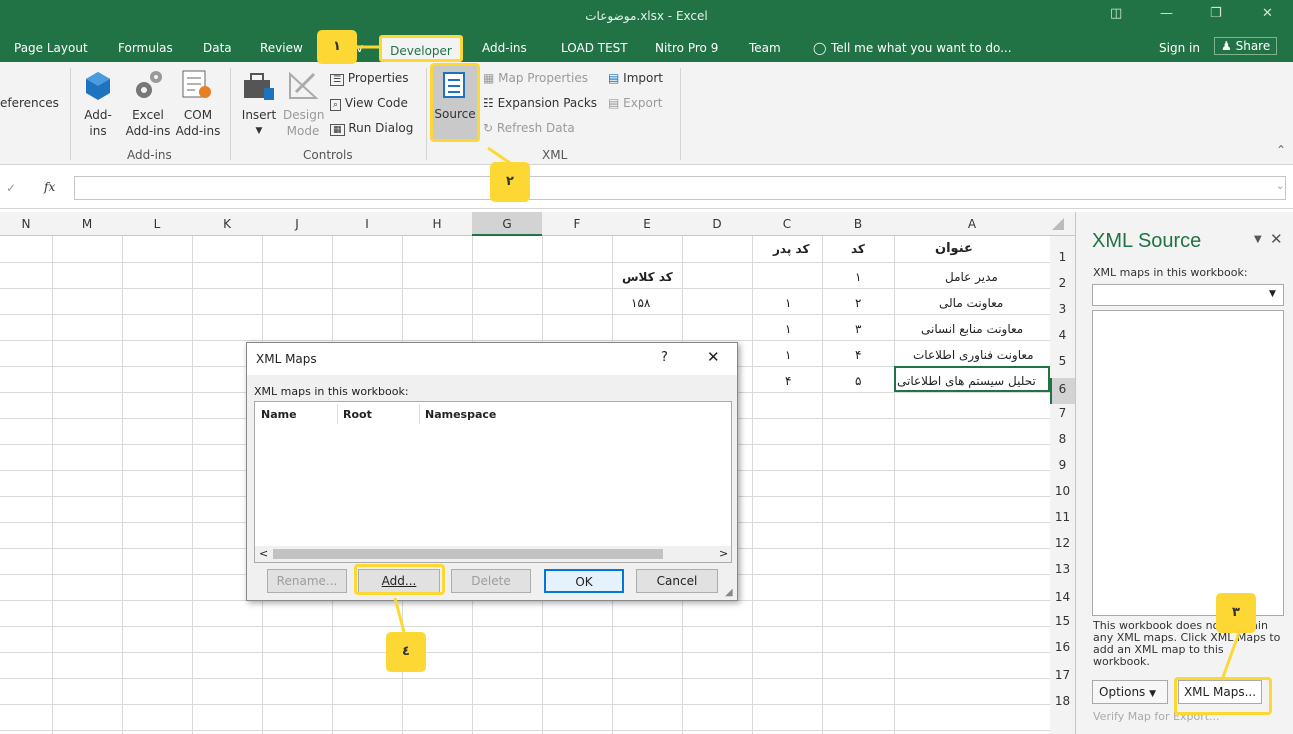  What do you see at coordinates (510, 182) in the screenshot?
I see `step-badge-2: ۲` at bounding box center [510, 182].